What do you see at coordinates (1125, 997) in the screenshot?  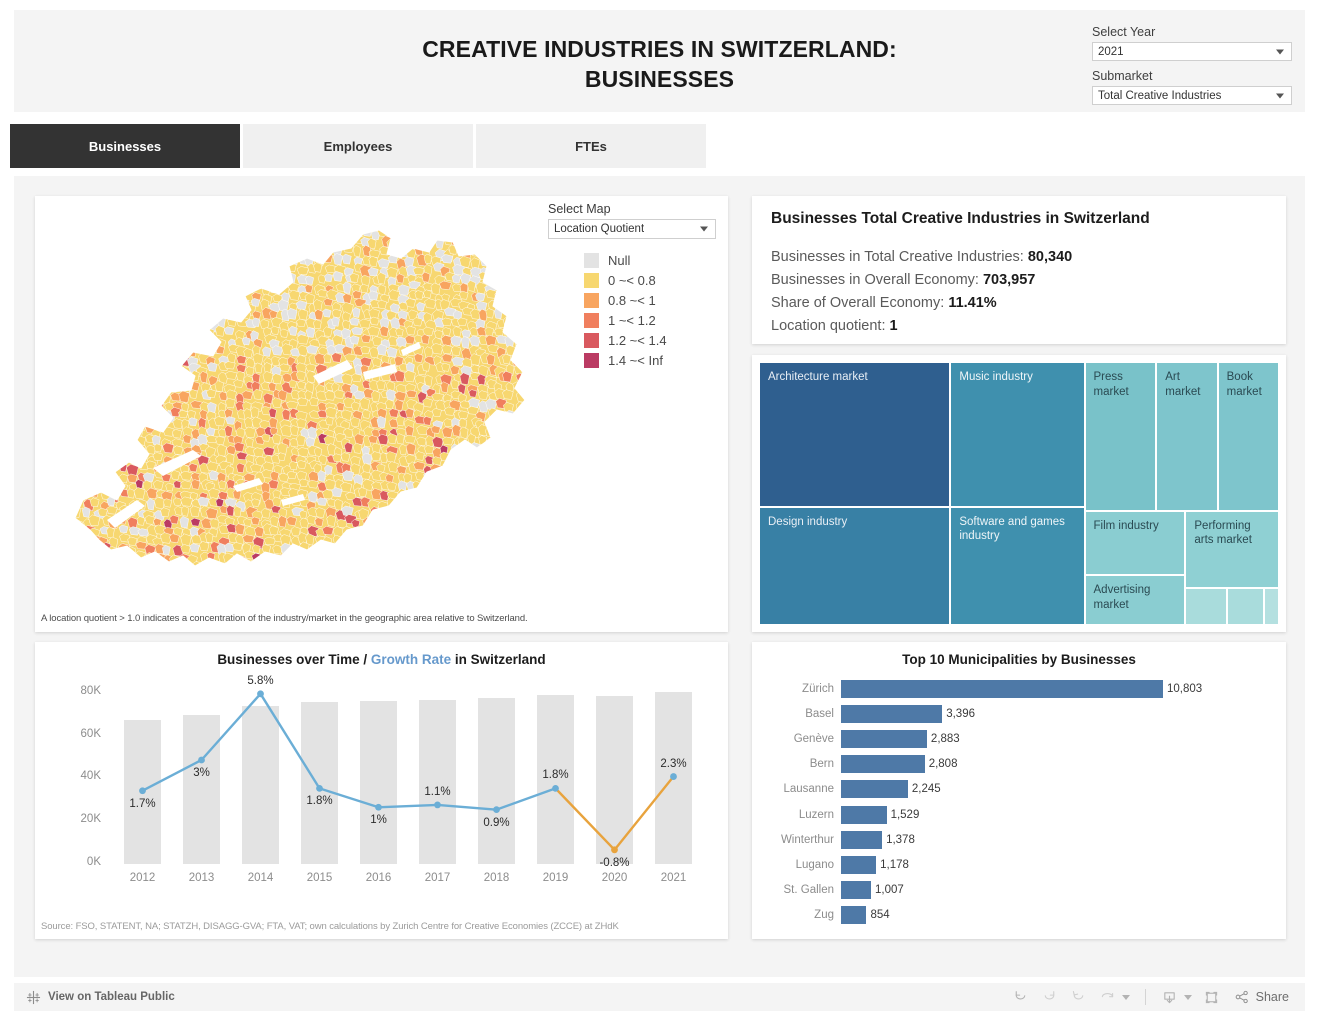 I see `pause-dropdown-caret-icon` at bounding box center [1125, 997].